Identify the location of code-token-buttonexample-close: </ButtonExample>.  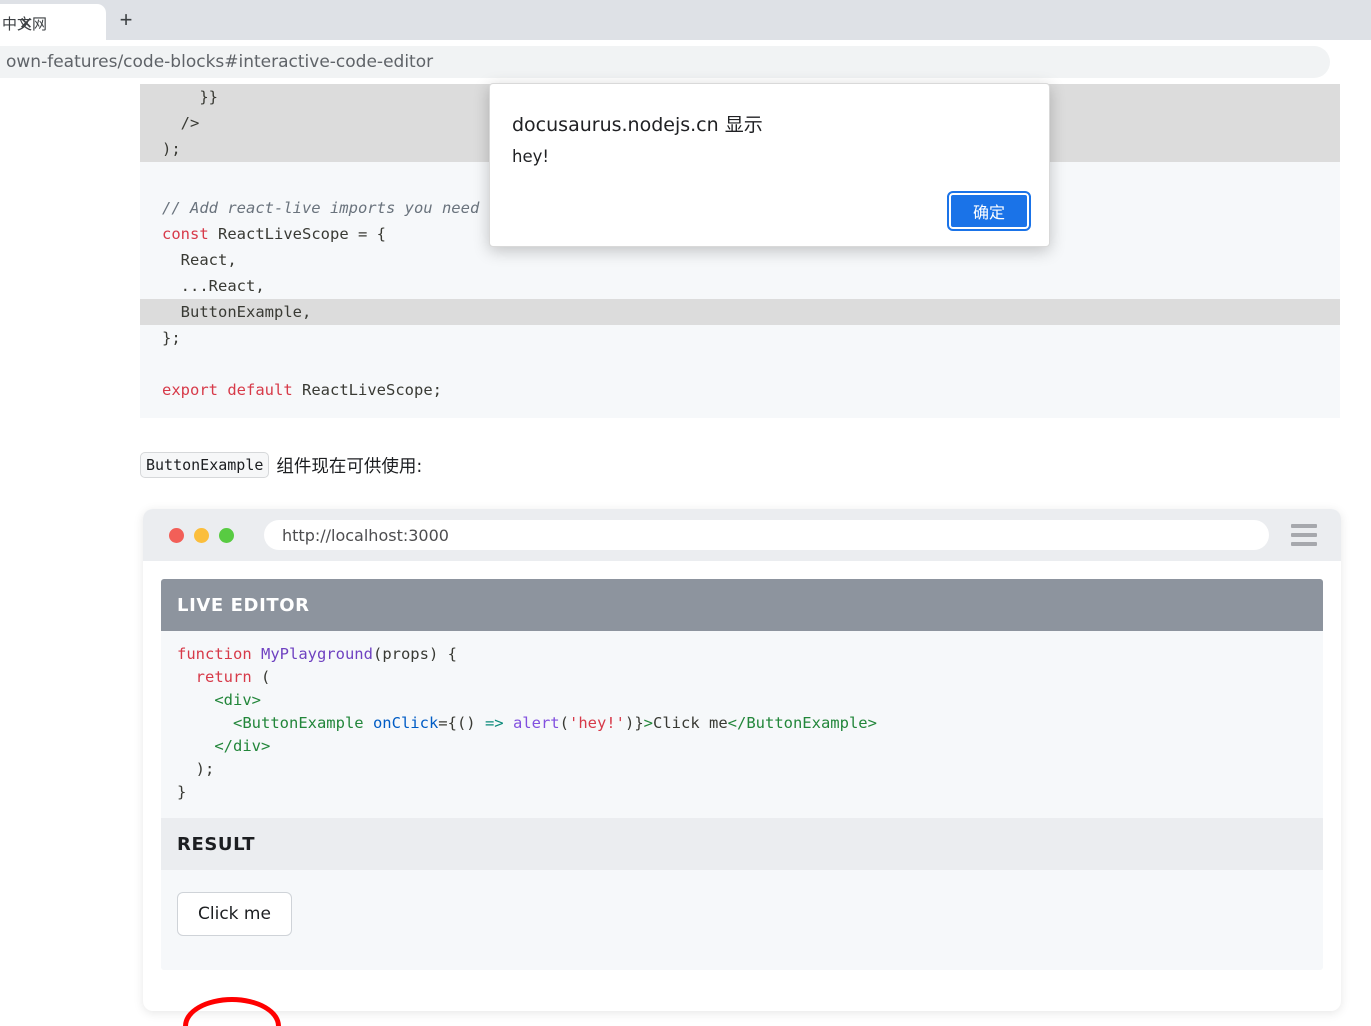
(802, 723).